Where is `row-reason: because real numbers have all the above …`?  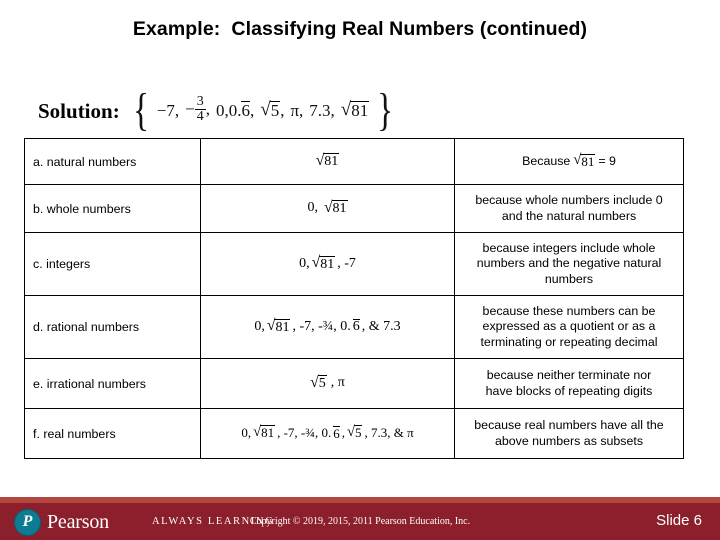
row-reason: because real numbers have all the above … is located at coordinates (569, 433).